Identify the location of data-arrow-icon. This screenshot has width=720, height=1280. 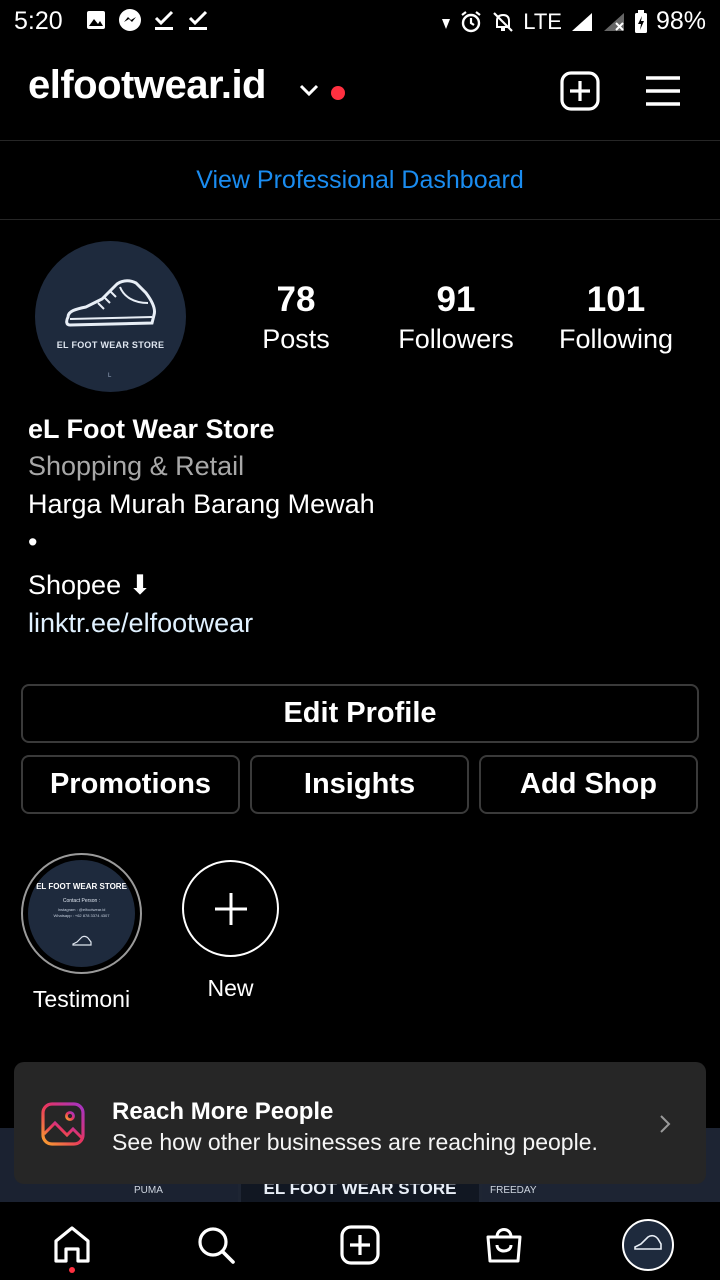
(446, 23).